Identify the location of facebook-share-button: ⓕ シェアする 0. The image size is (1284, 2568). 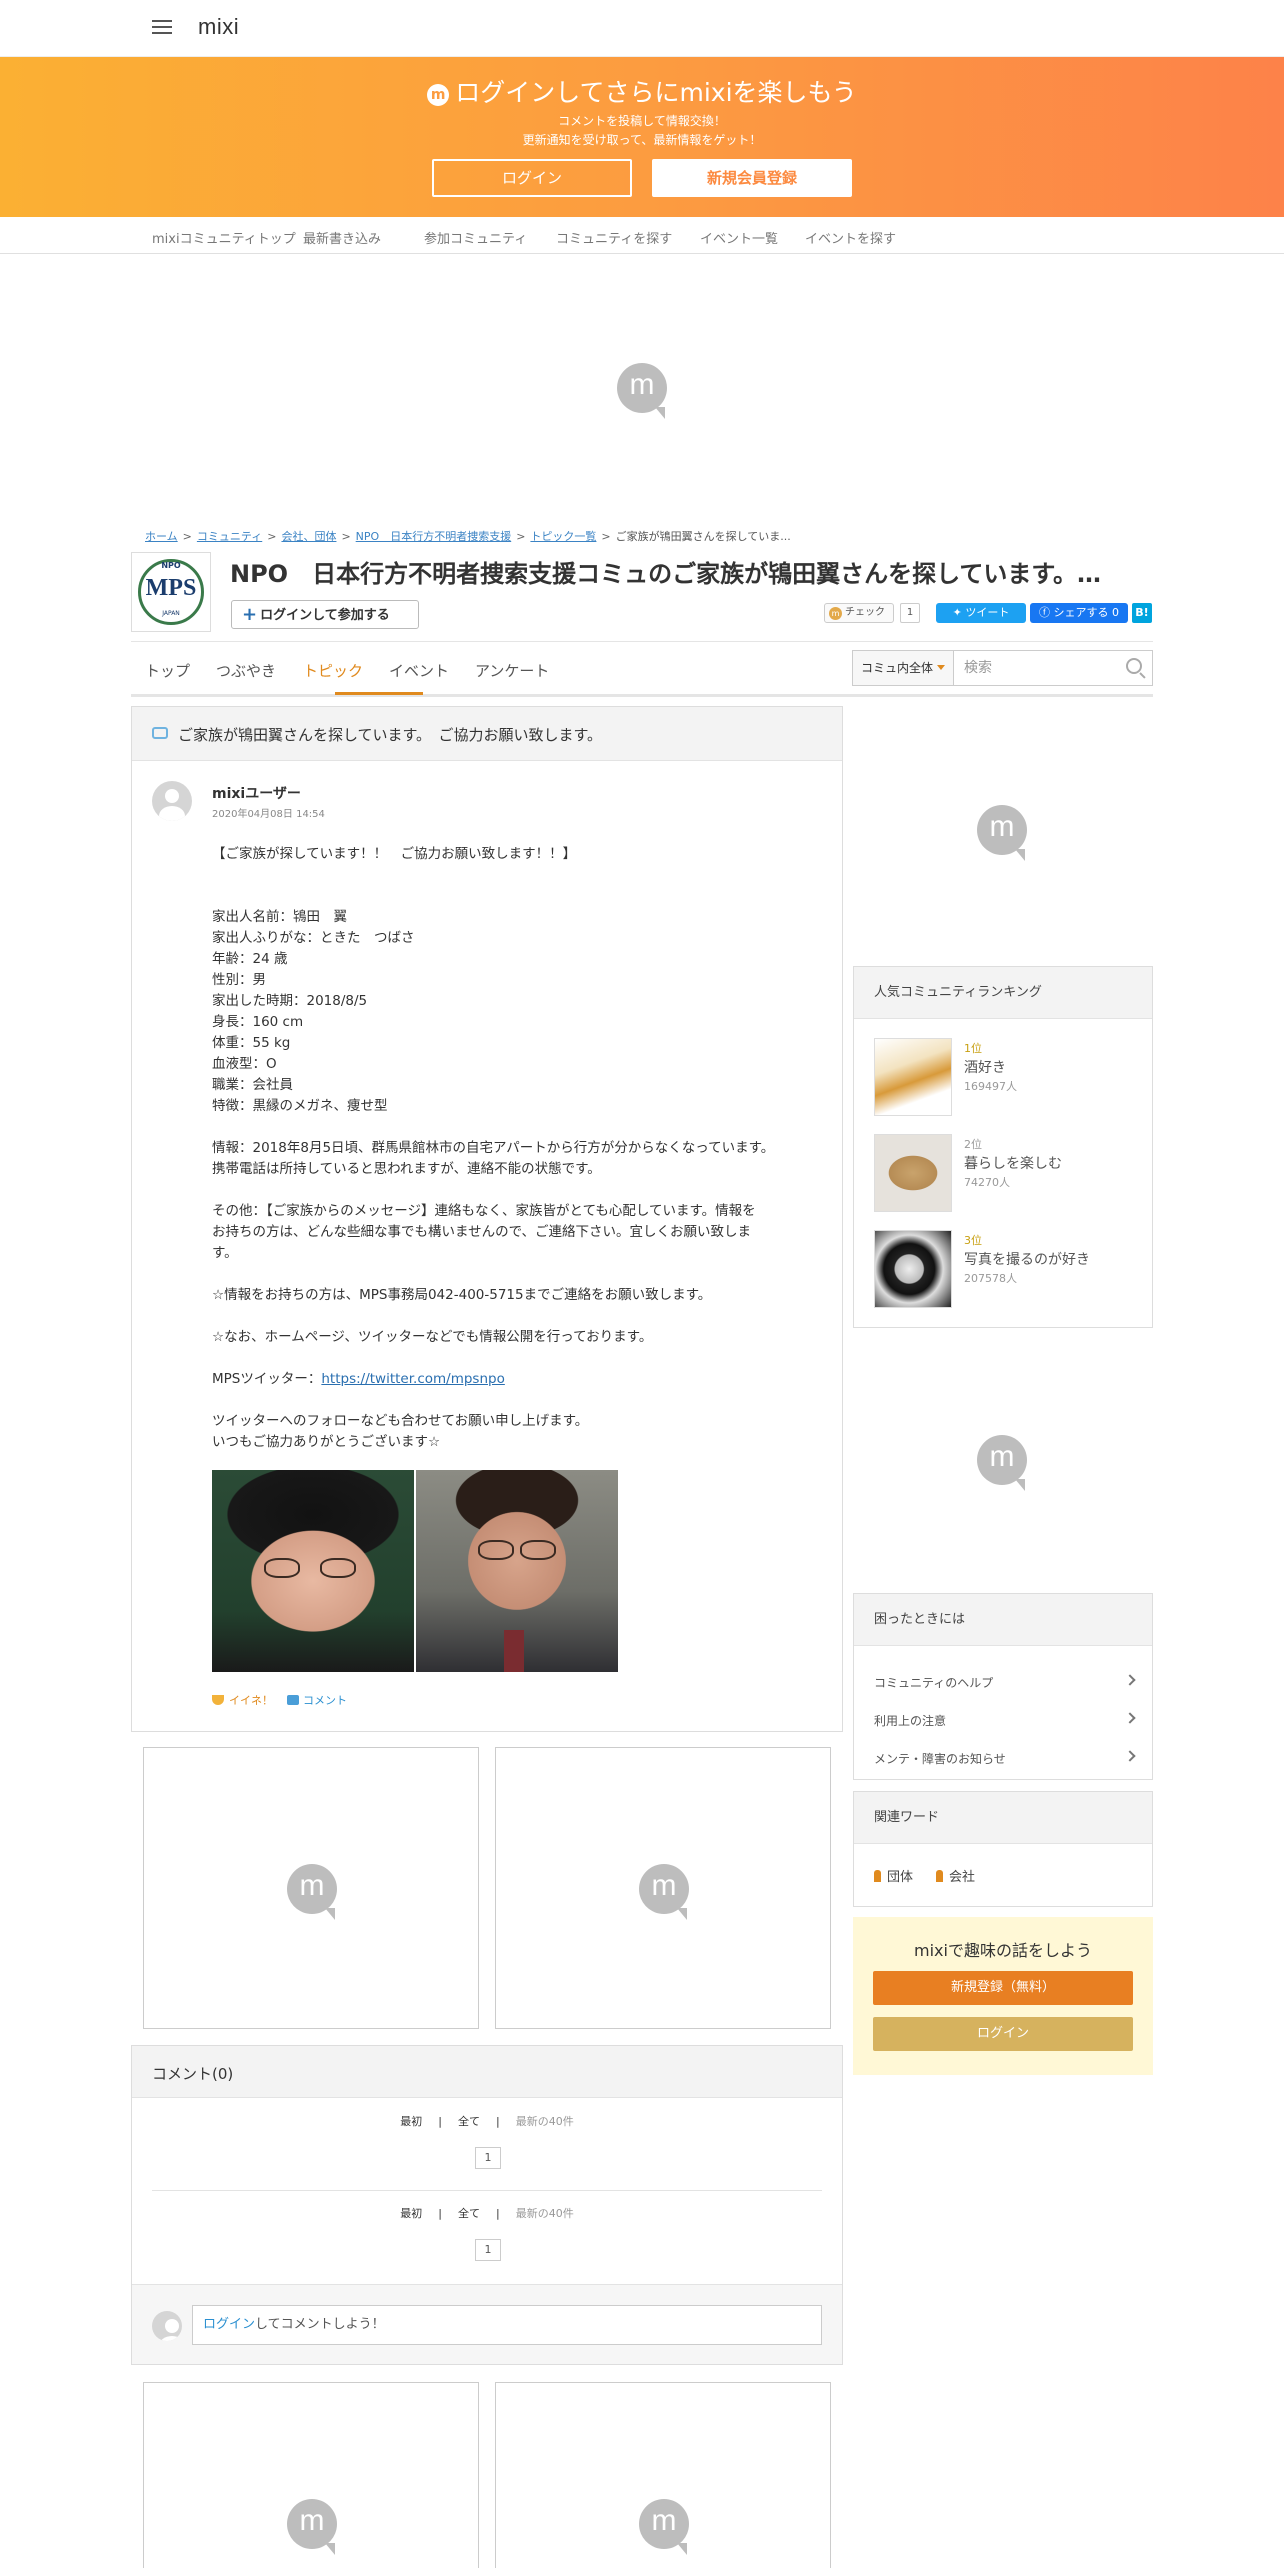
(1079, 613).